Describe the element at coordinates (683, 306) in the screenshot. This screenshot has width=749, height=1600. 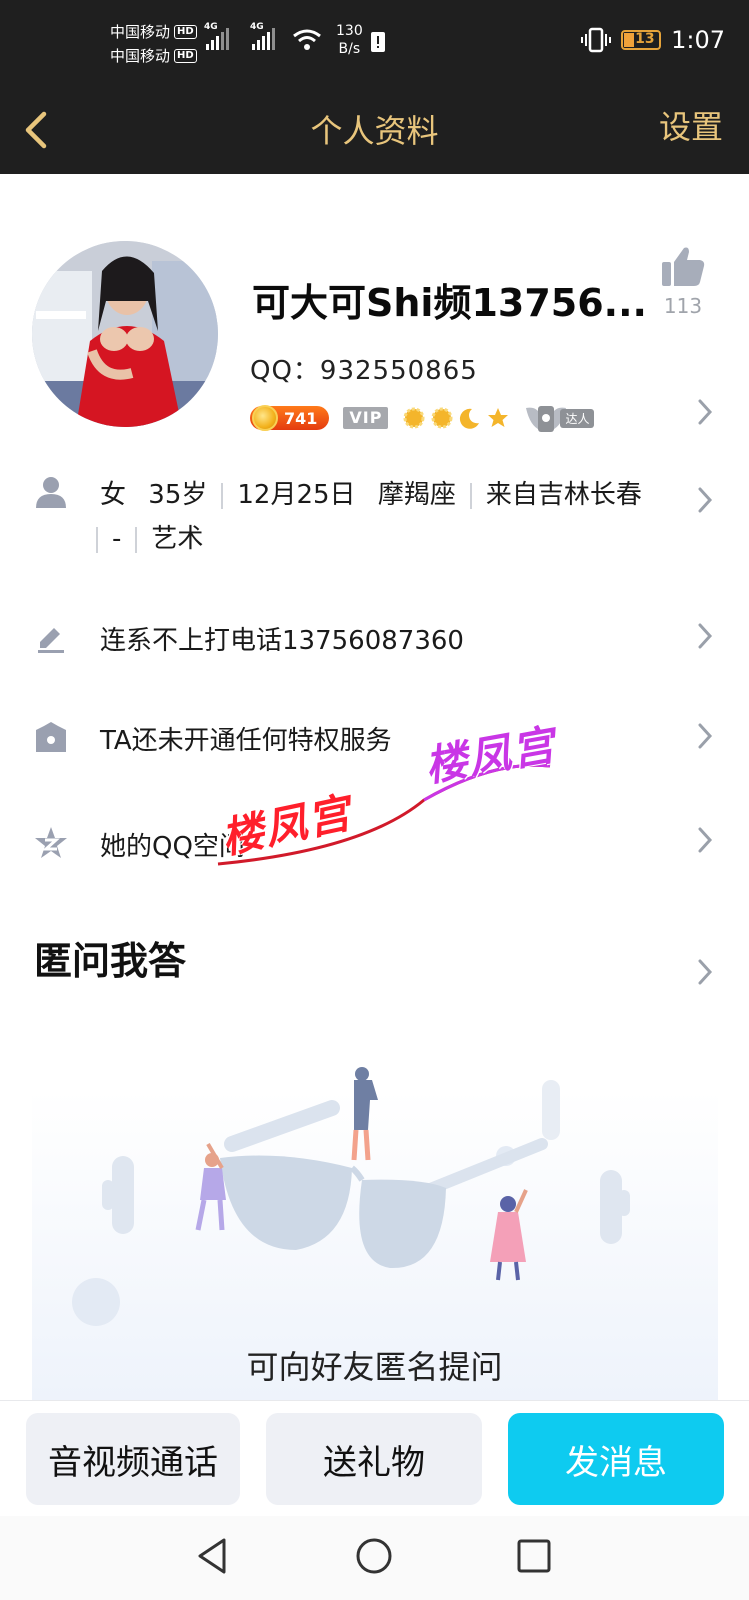
I see `like-count: 113` at that location.